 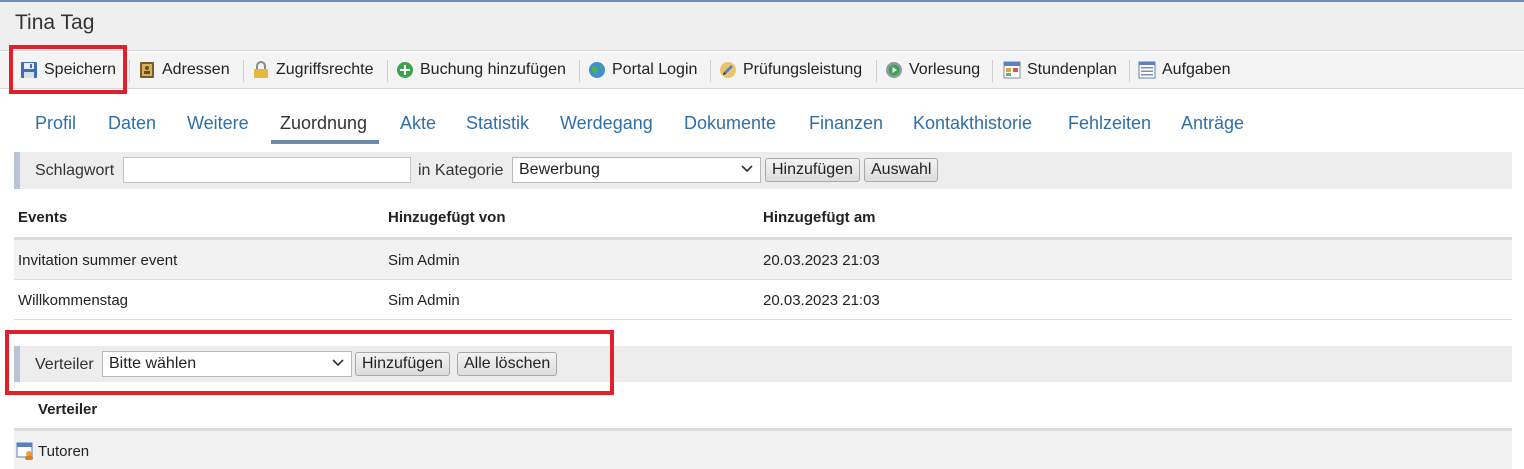 I want to click on access-rights-button: Zugriffsrechte, so click(x=313, y=70).